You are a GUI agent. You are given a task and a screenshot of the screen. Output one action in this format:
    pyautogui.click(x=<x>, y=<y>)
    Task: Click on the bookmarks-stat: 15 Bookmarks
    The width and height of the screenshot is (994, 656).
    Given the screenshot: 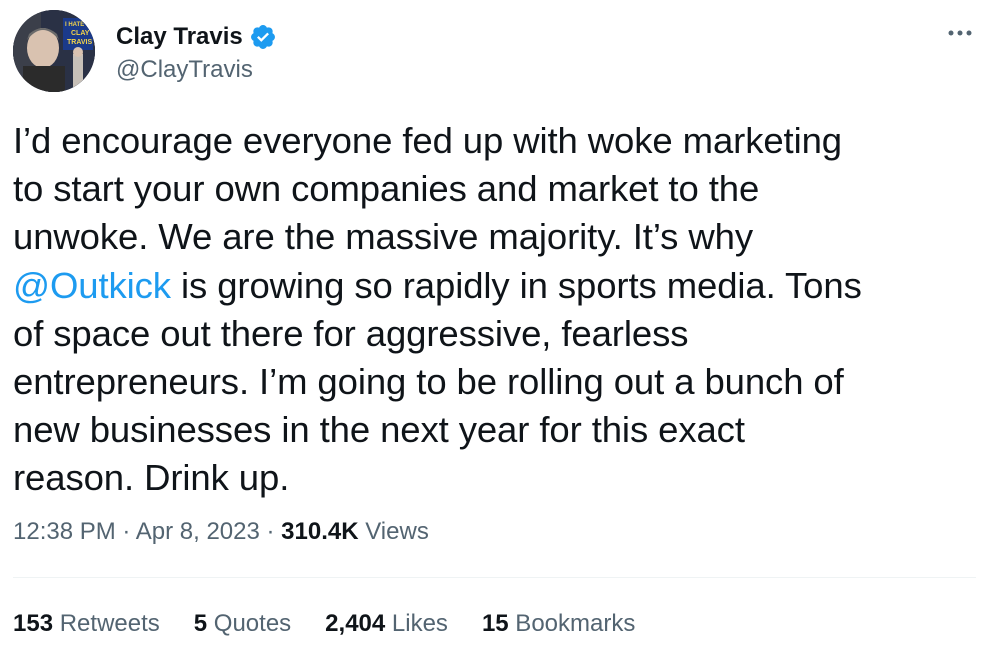 What is the action you would take?
    pyautogui.click(x=558, y=624)
    